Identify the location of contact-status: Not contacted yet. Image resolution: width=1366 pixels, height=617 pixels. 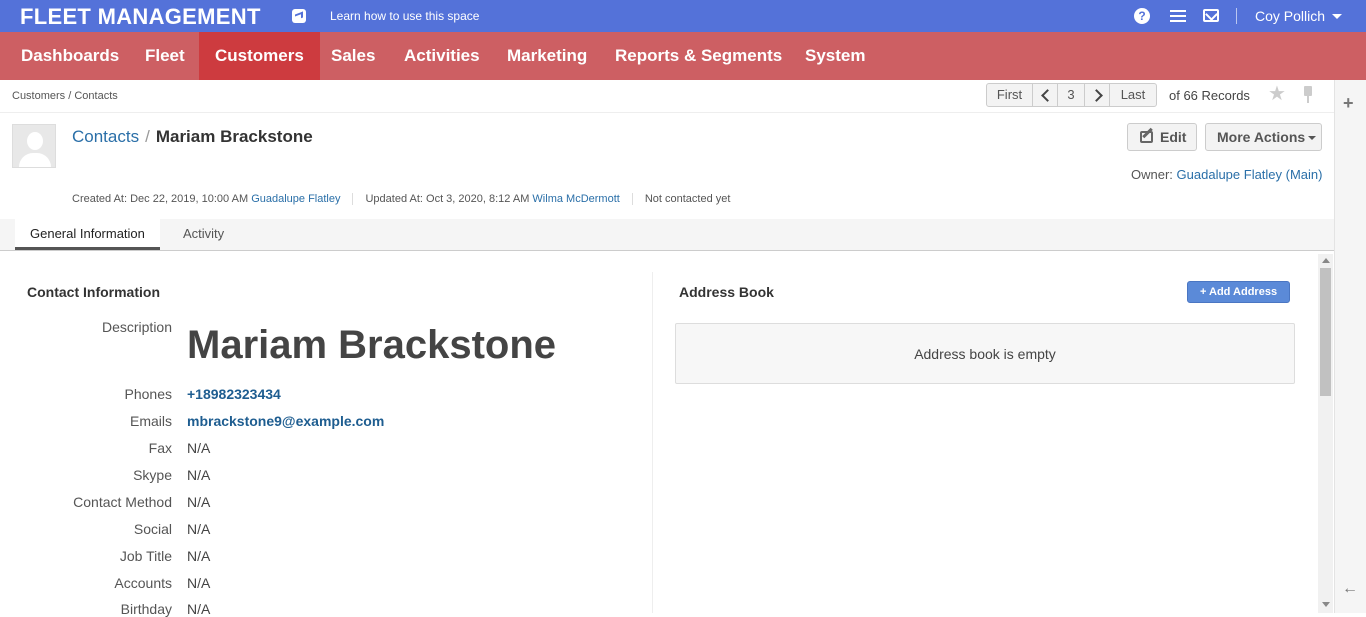
(687, 199).